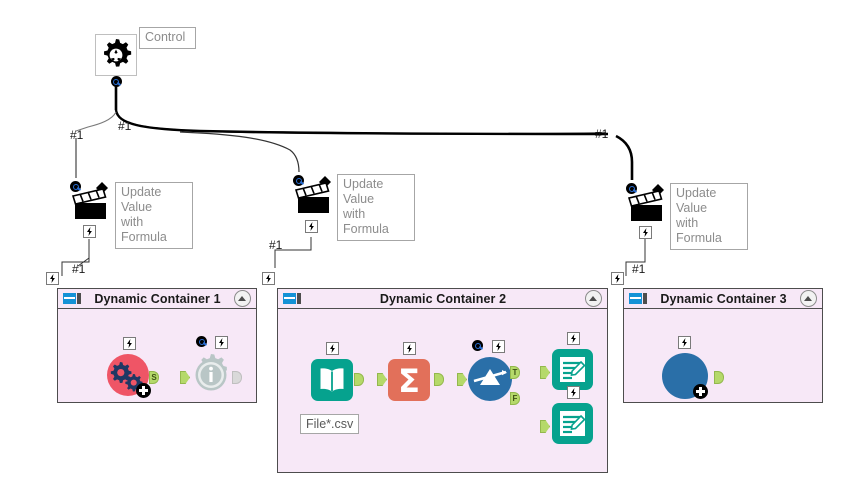 The width and height of the screenshot is (851, 504). I want to click on macro-out-port, so click(719, 377).